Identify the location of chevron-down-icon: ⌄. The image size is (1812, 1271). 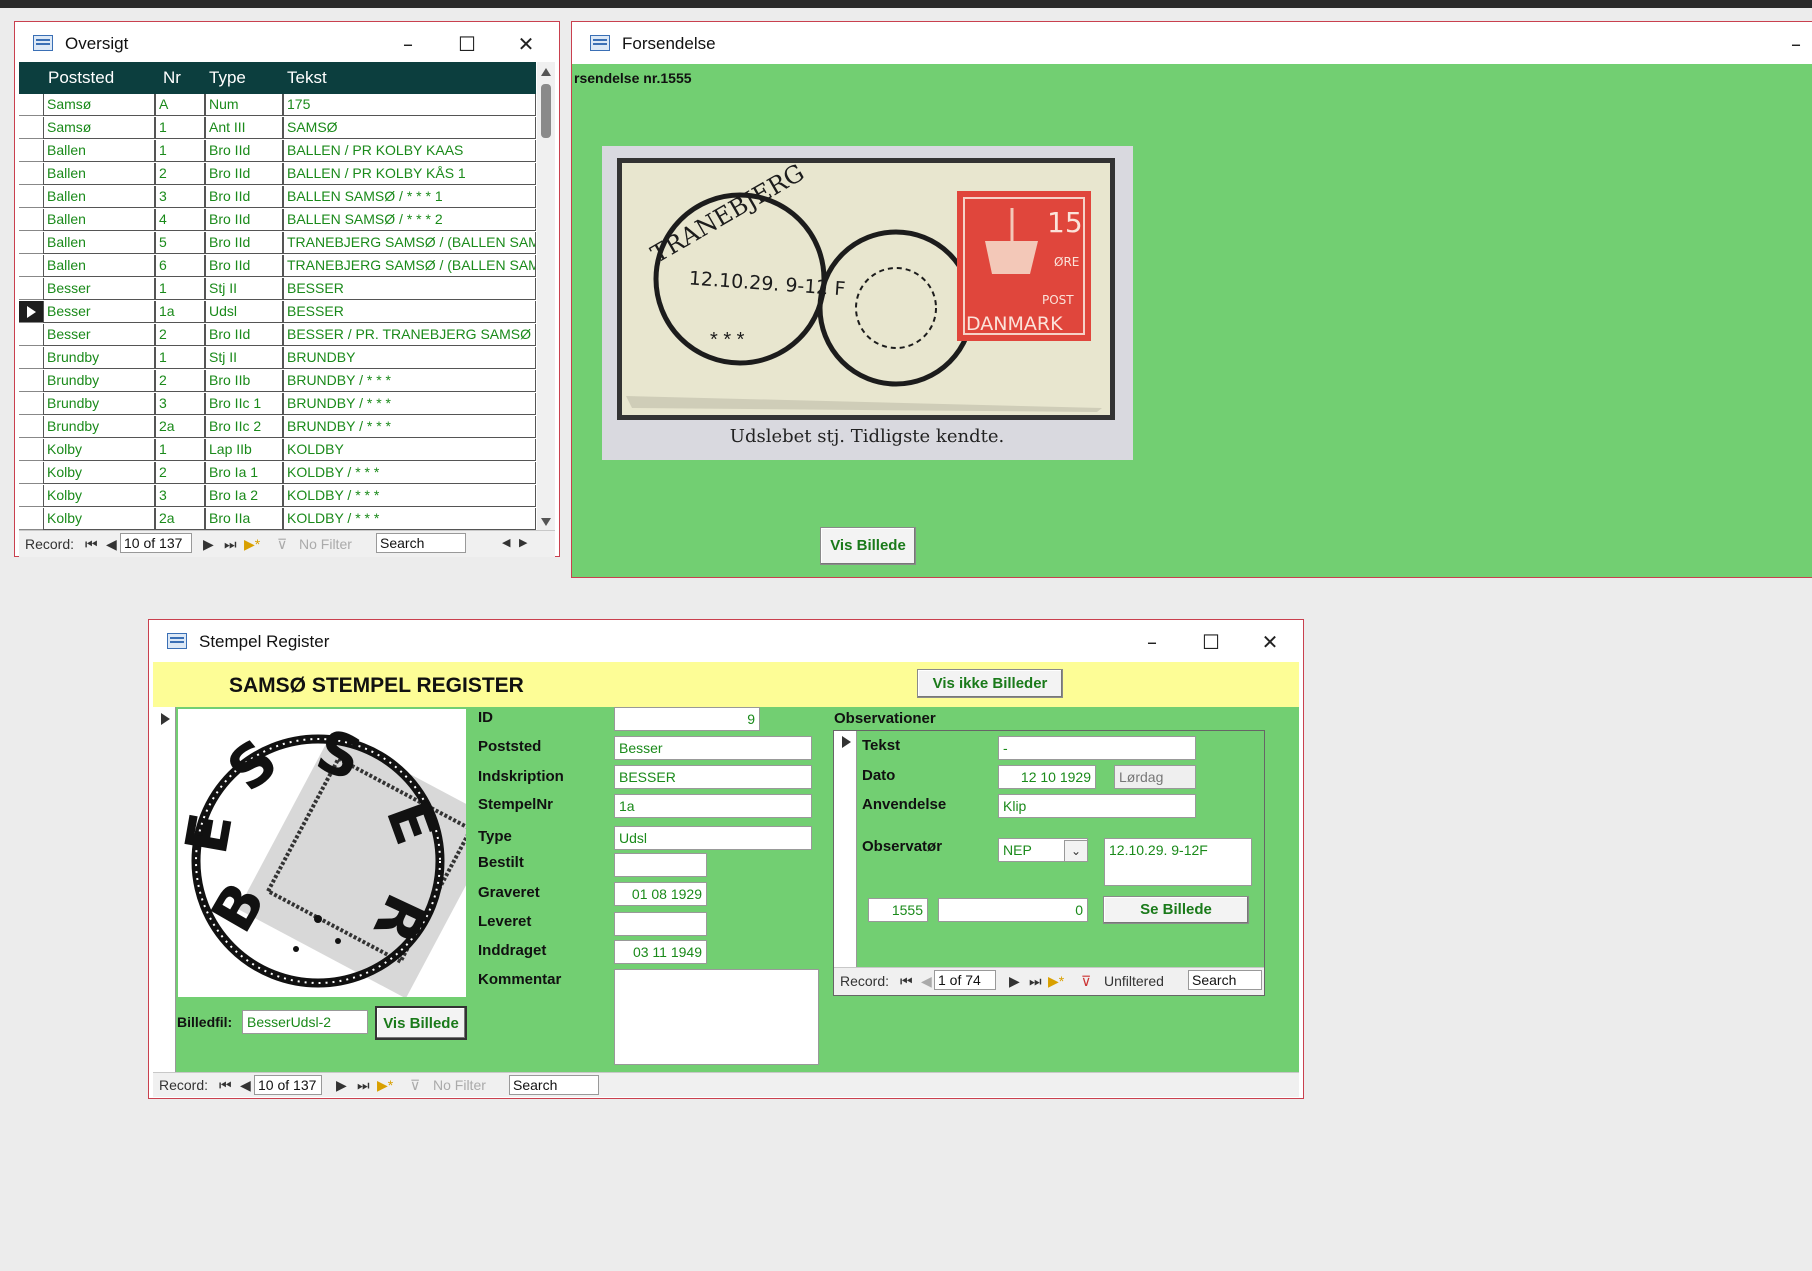
(1076, 851).